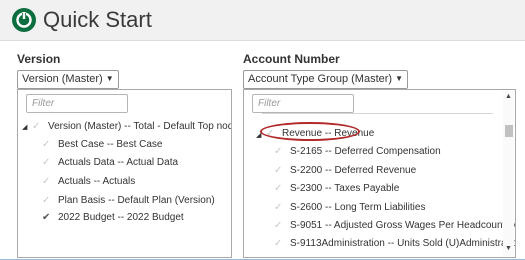 The height and width of the screenshot is (260, 525). I want to click on tree-node-best-case: ✓ Best Case -- Best Case, so click(102, 145).